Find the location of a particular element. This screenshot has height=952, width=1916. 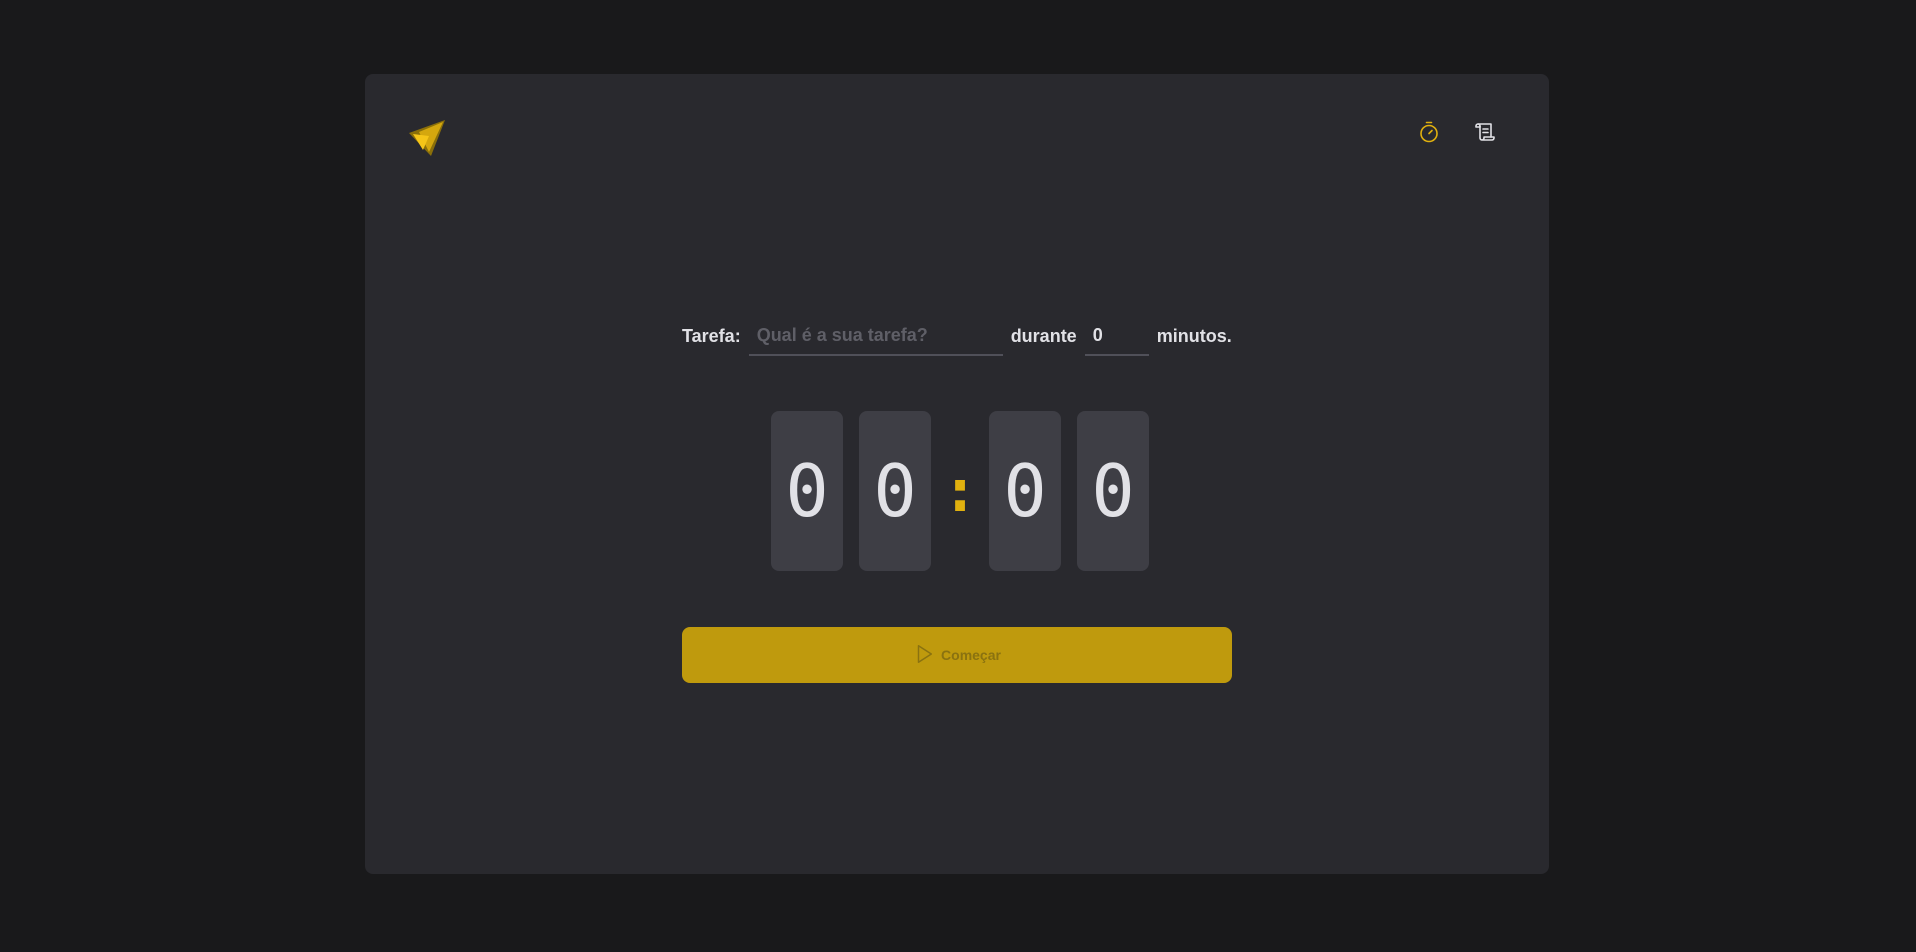

play-icon is located at coordinates (924, 655).